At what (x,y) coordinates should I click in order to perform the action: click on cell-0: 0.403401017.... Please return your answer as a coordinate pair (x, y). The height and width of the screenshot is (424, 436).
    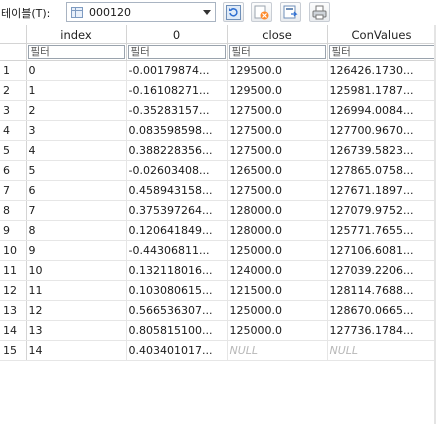
    Looking at the image, I should click on (177, 350).